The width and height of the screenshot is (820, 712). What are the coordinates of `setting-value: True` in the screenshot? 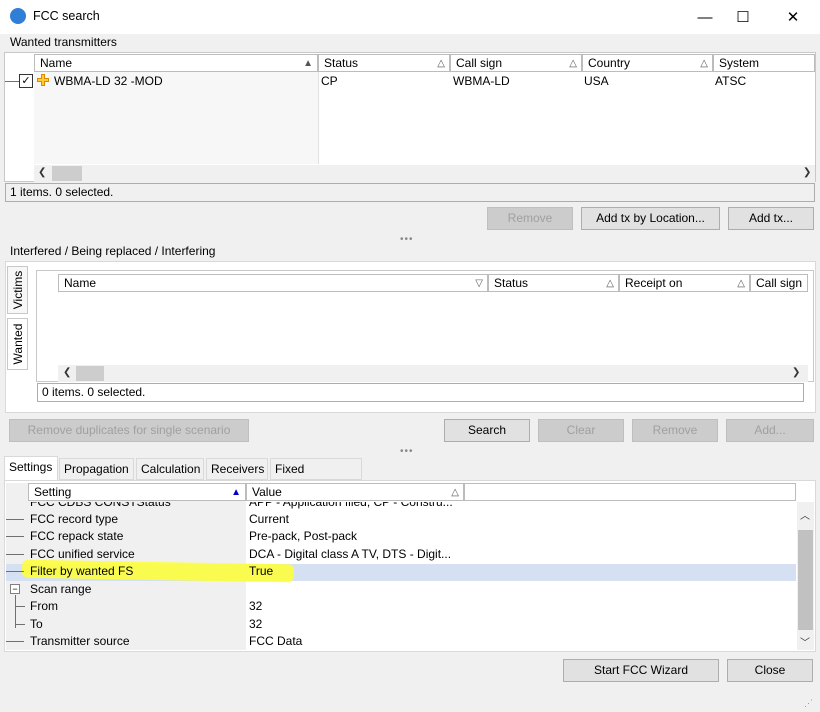 It's located at (261, 571).